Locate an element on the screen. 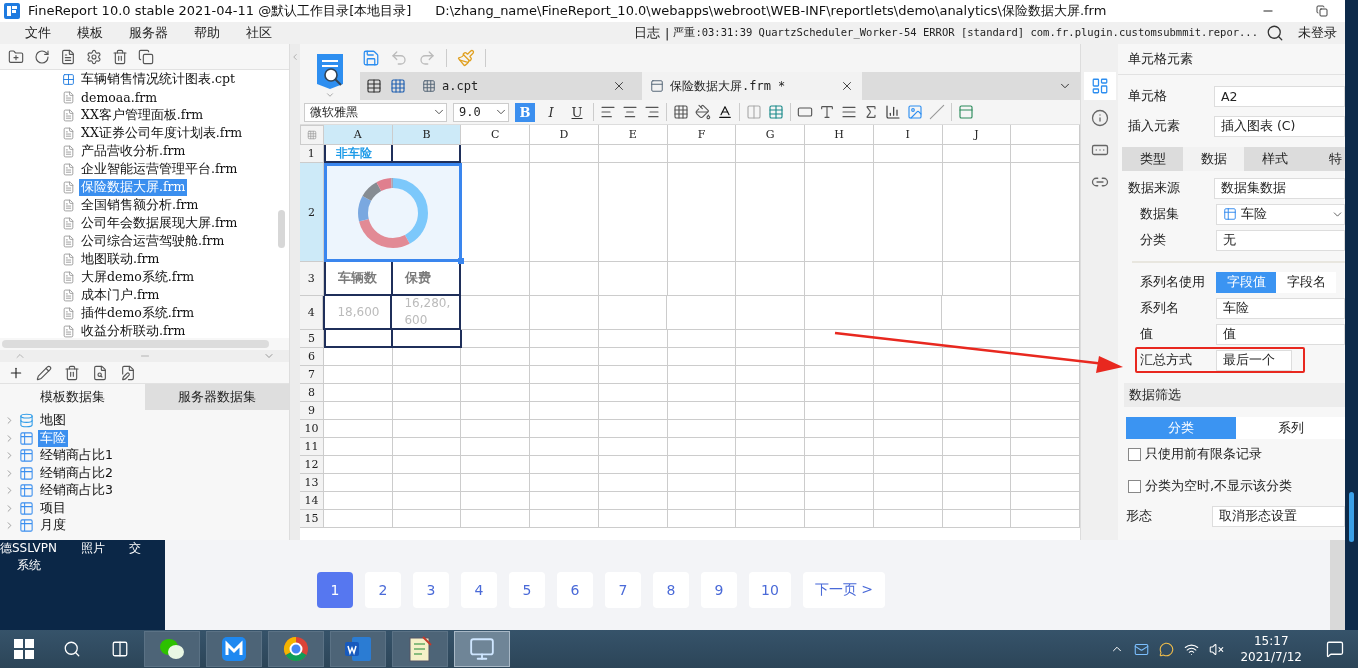 The image size is (1358, 668). row-header: 4 is located at coordinates (312, 313).